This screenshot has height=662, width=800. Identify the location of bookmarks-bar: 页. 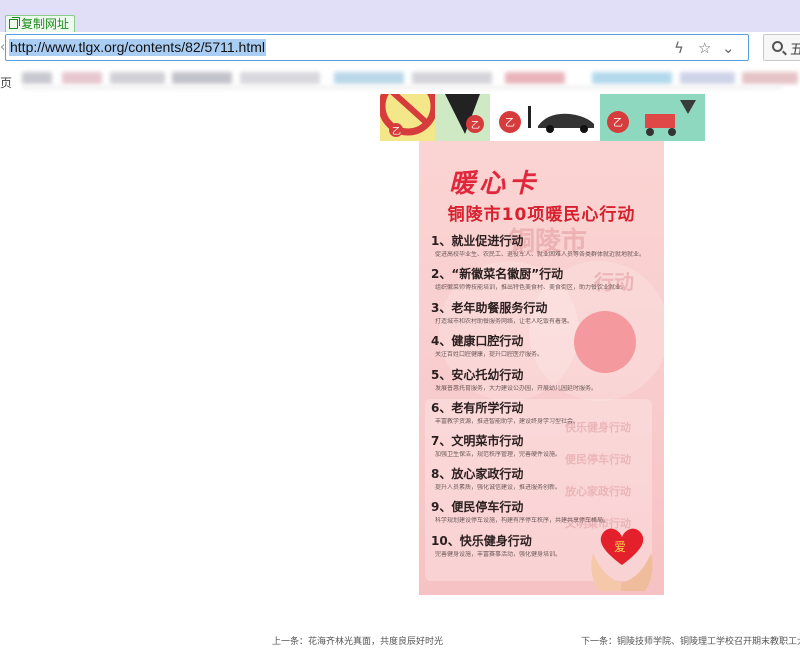
(400, 79).